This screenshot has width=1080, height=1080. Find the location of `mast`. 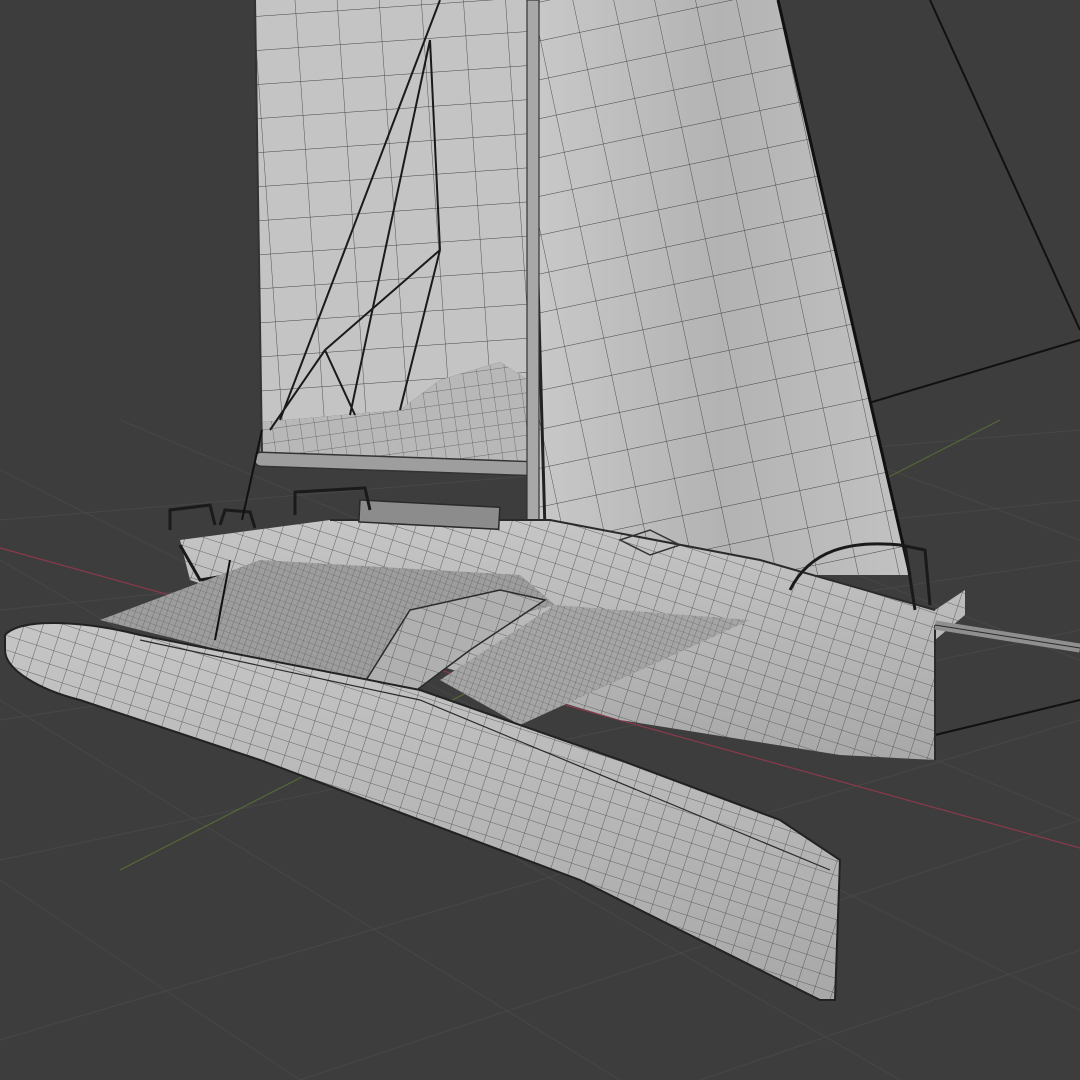

mast is located at coordinates (533, 265).